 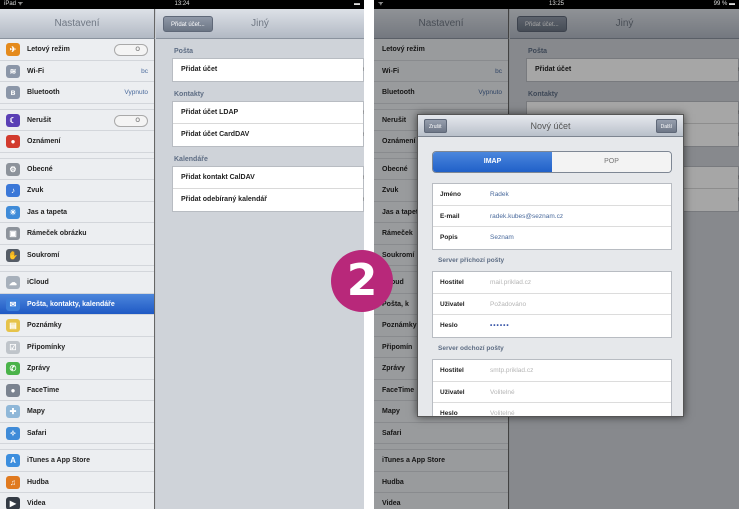 I want to click on email-field: E-mail radek.kubes@seznam.cz, so click(x=552, y=216).